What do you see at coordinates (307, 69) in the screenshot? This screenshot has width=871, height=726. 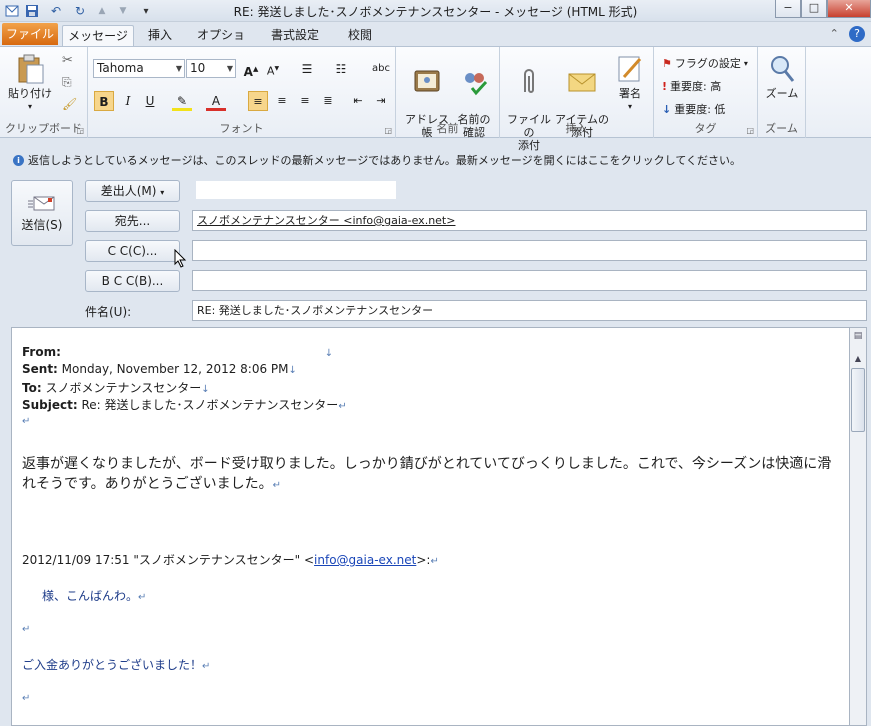 I see `bullets-icon: ☰` at bounding box center [307, 69].